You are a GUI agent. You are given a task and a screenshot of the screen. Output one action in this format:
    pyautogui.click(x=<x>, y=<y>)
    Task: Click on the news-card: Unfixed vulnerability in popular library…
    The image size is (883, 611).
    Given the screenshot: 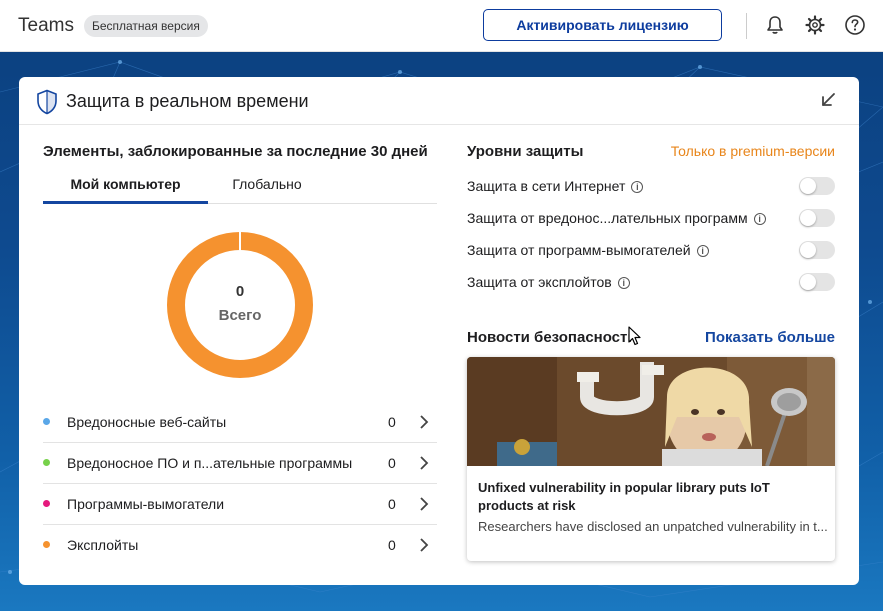 What is the action you would take?
    pyautogui.click(x=651, y=459)
    